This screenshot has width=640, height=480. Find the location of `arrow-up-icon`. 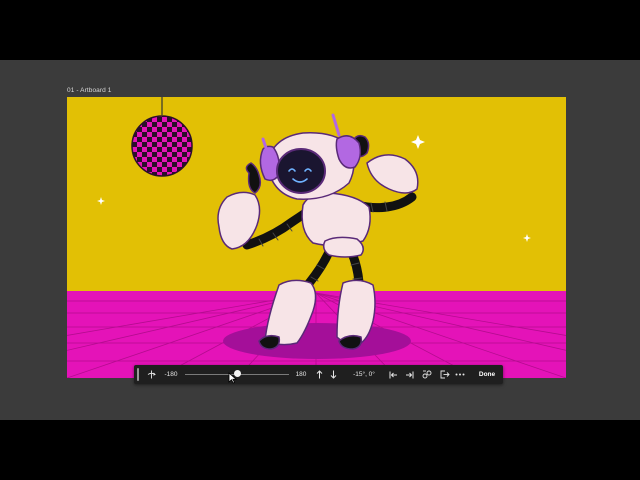

arrow-up-icon is located at coordinates (319, 374).